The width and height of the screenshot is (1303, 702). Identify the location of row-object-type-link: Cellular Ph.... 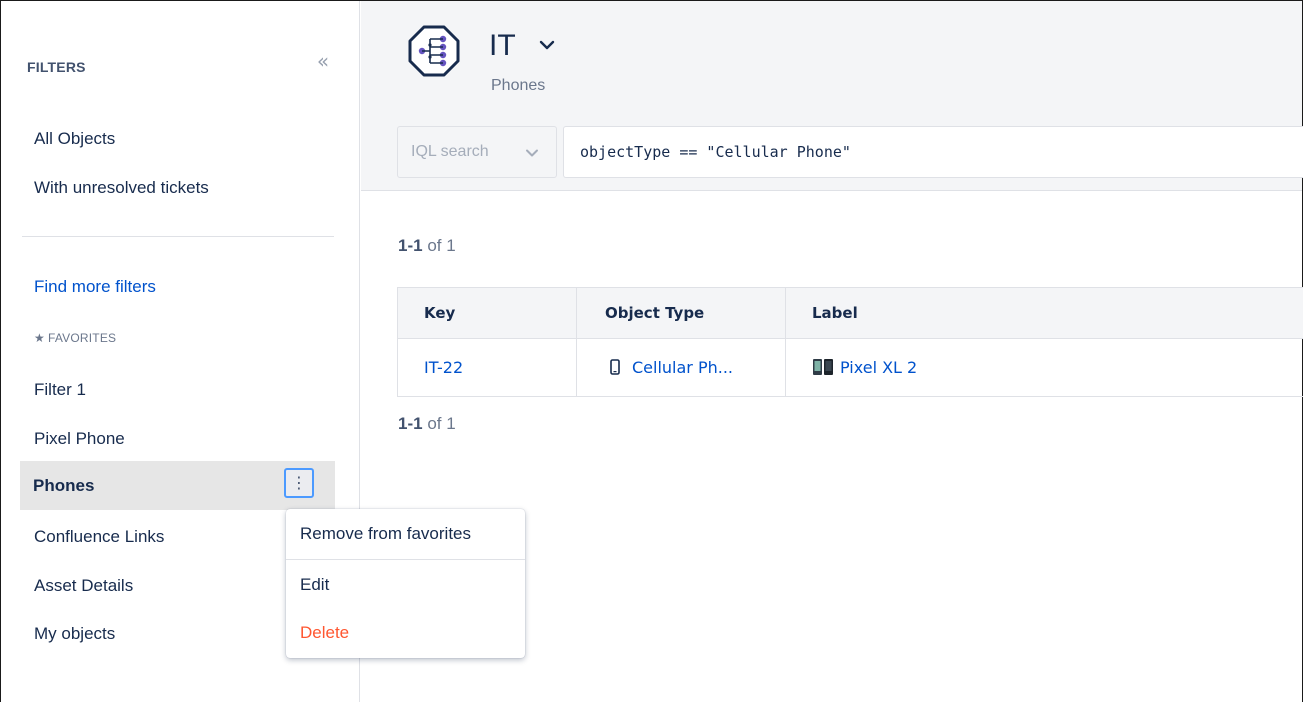
(671, 368).